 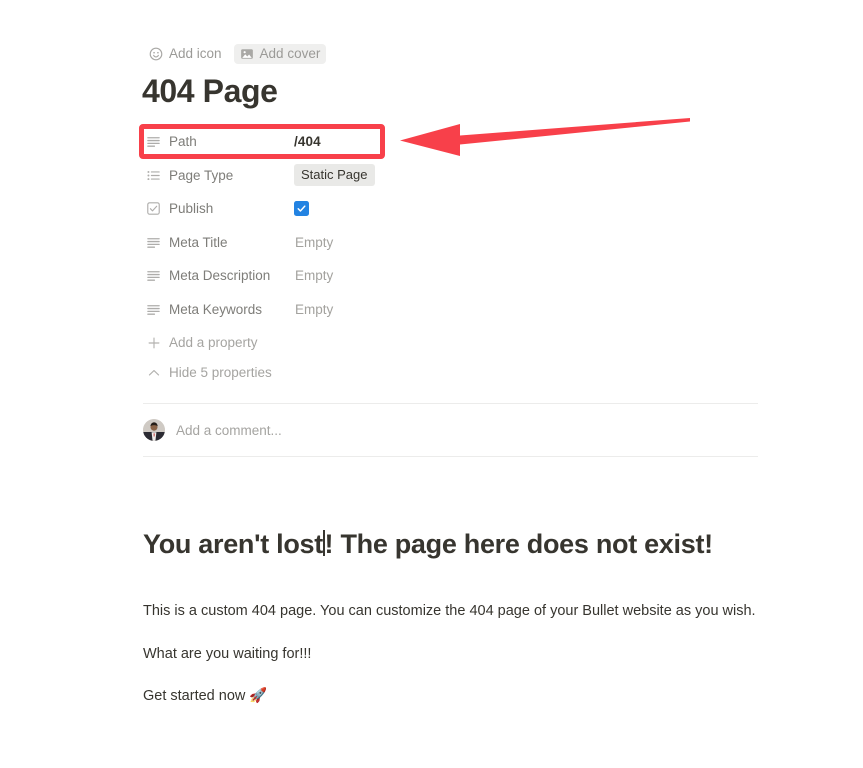 What do you see at coordinates (313, 276) in the screenshot?
I see `property-value-meta-description: Empty` at bounding box center [313, 276].